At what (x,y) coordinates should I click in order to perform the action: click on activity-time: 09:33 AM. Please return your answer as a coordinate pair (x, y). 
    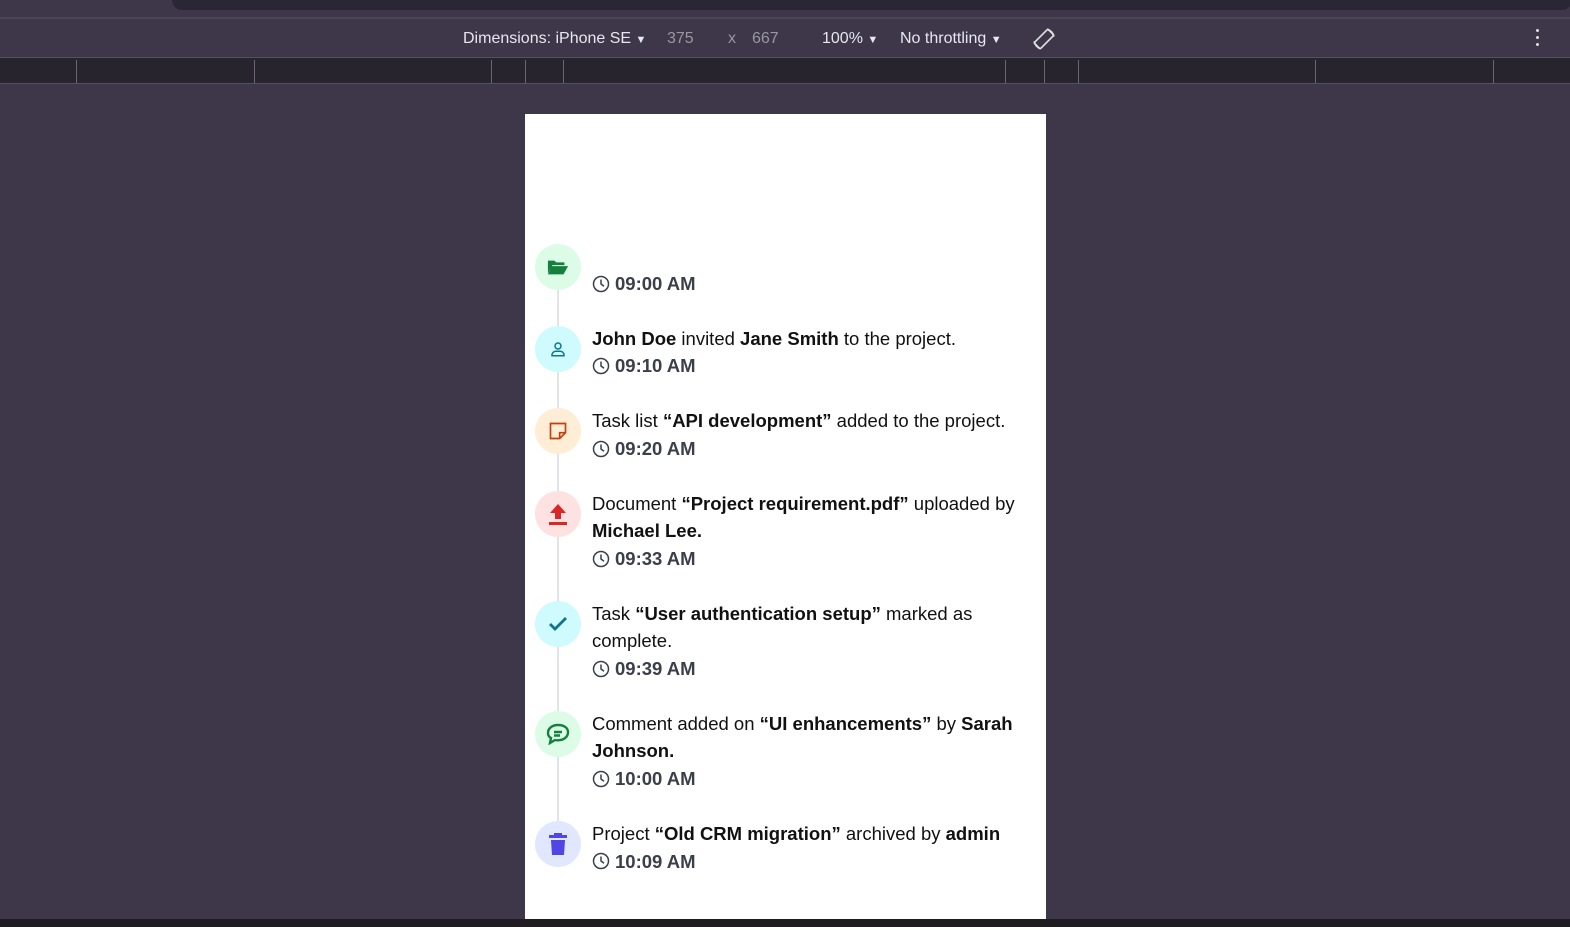
    Looking at the image, I should click on (813, 559).